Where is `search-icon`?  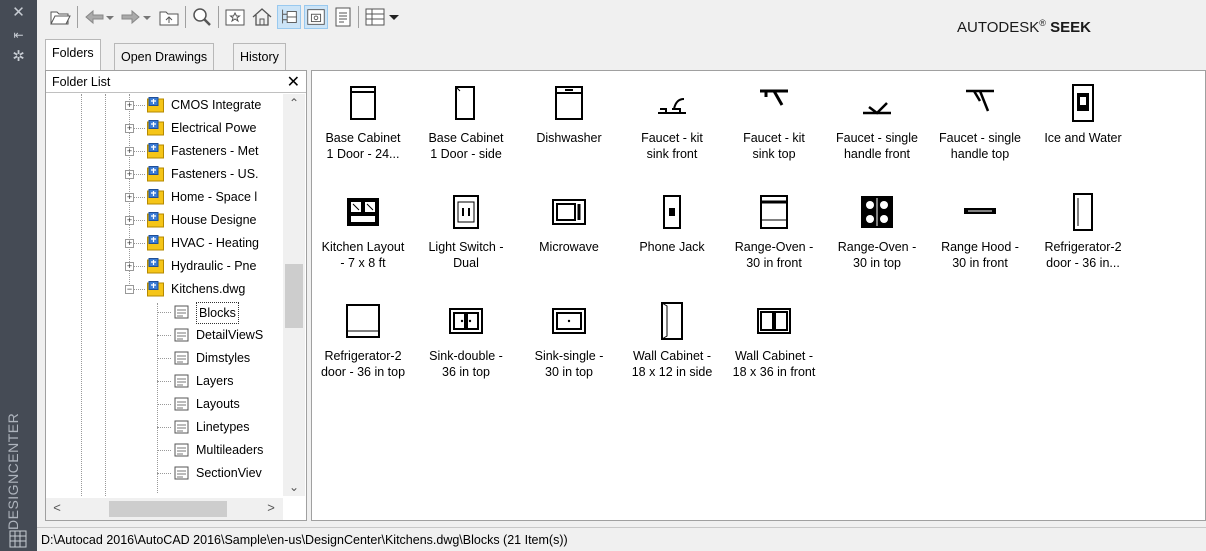 search-icon is located at coordinates (202, 17).